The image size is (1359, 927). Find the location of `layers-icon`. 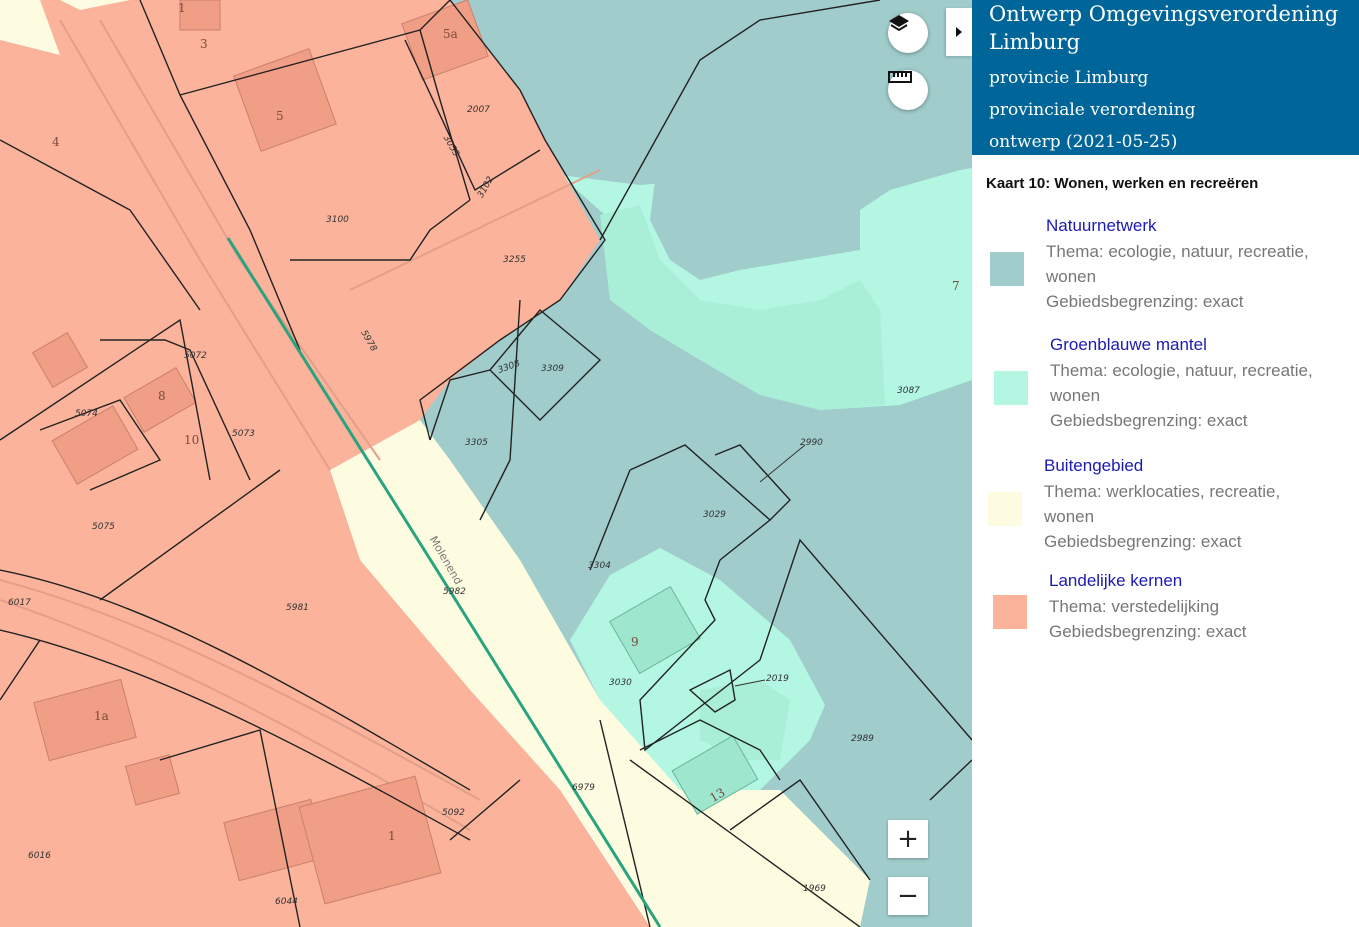

layers-icon is located at coordinates (899, 23).